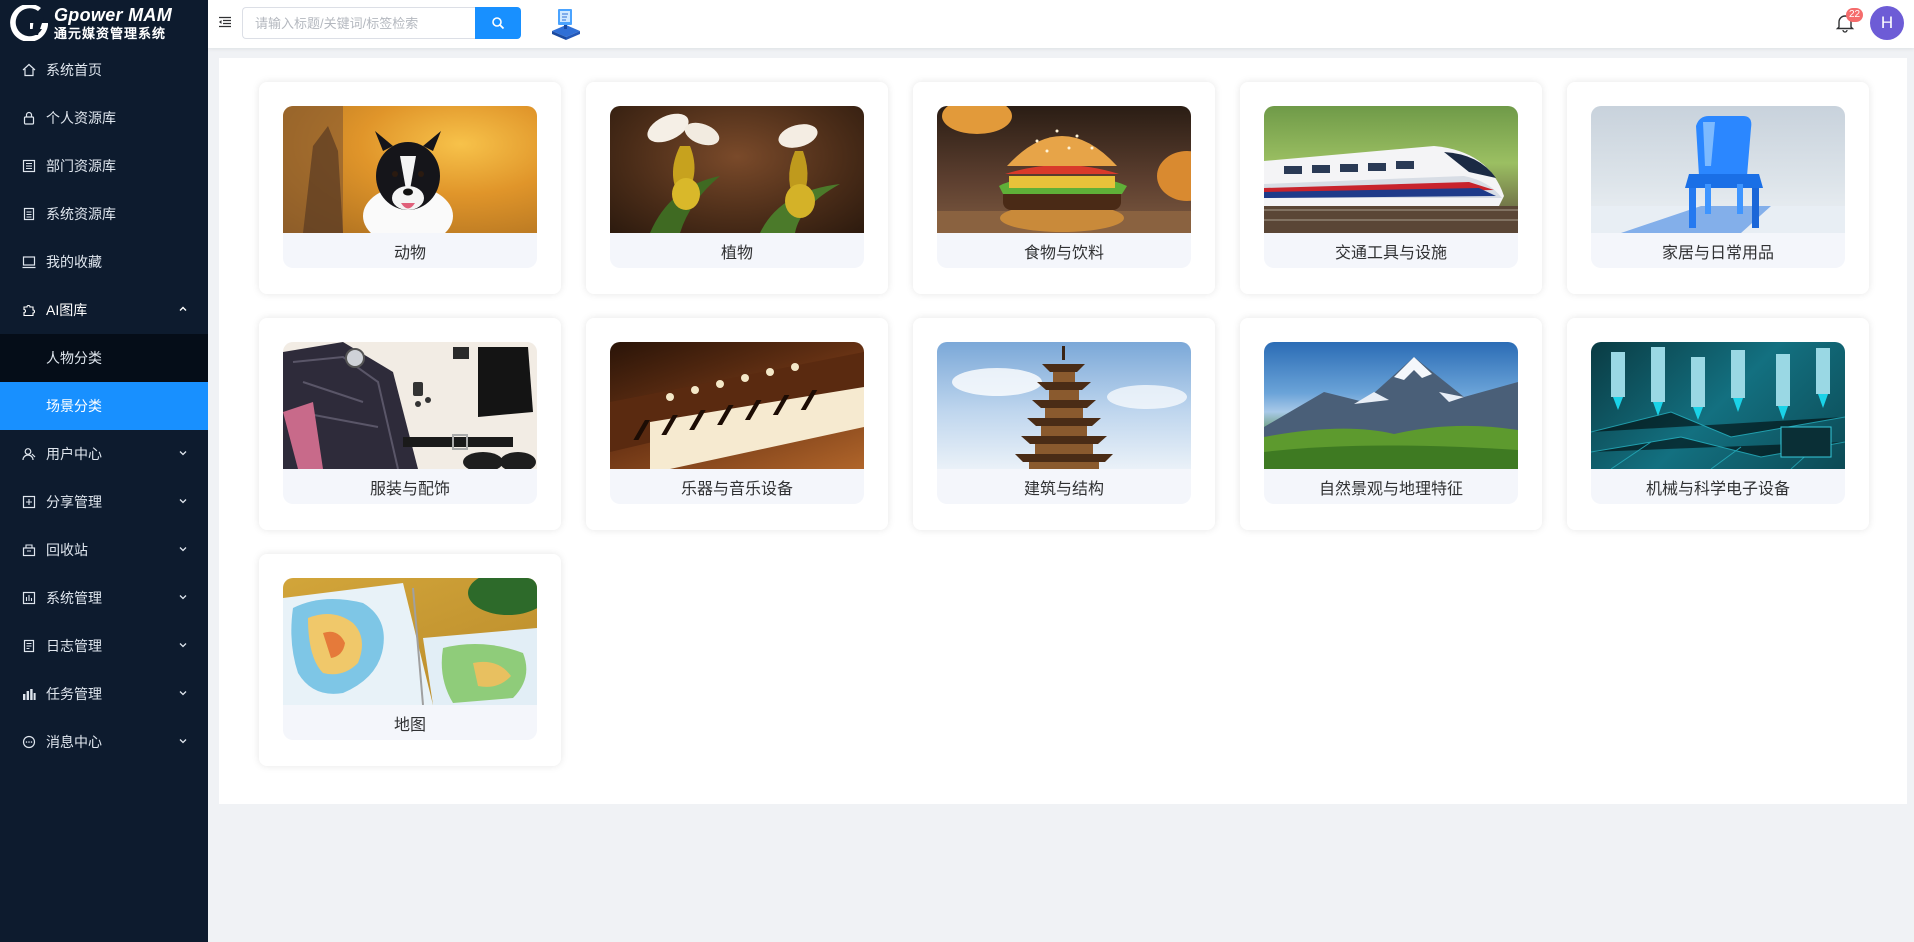 This screenshot has height=942, width=1914. Describe the element at coordinates (81, 118) in the screenshot. I see `sidebar-item-label: 个人资源库` at that location.